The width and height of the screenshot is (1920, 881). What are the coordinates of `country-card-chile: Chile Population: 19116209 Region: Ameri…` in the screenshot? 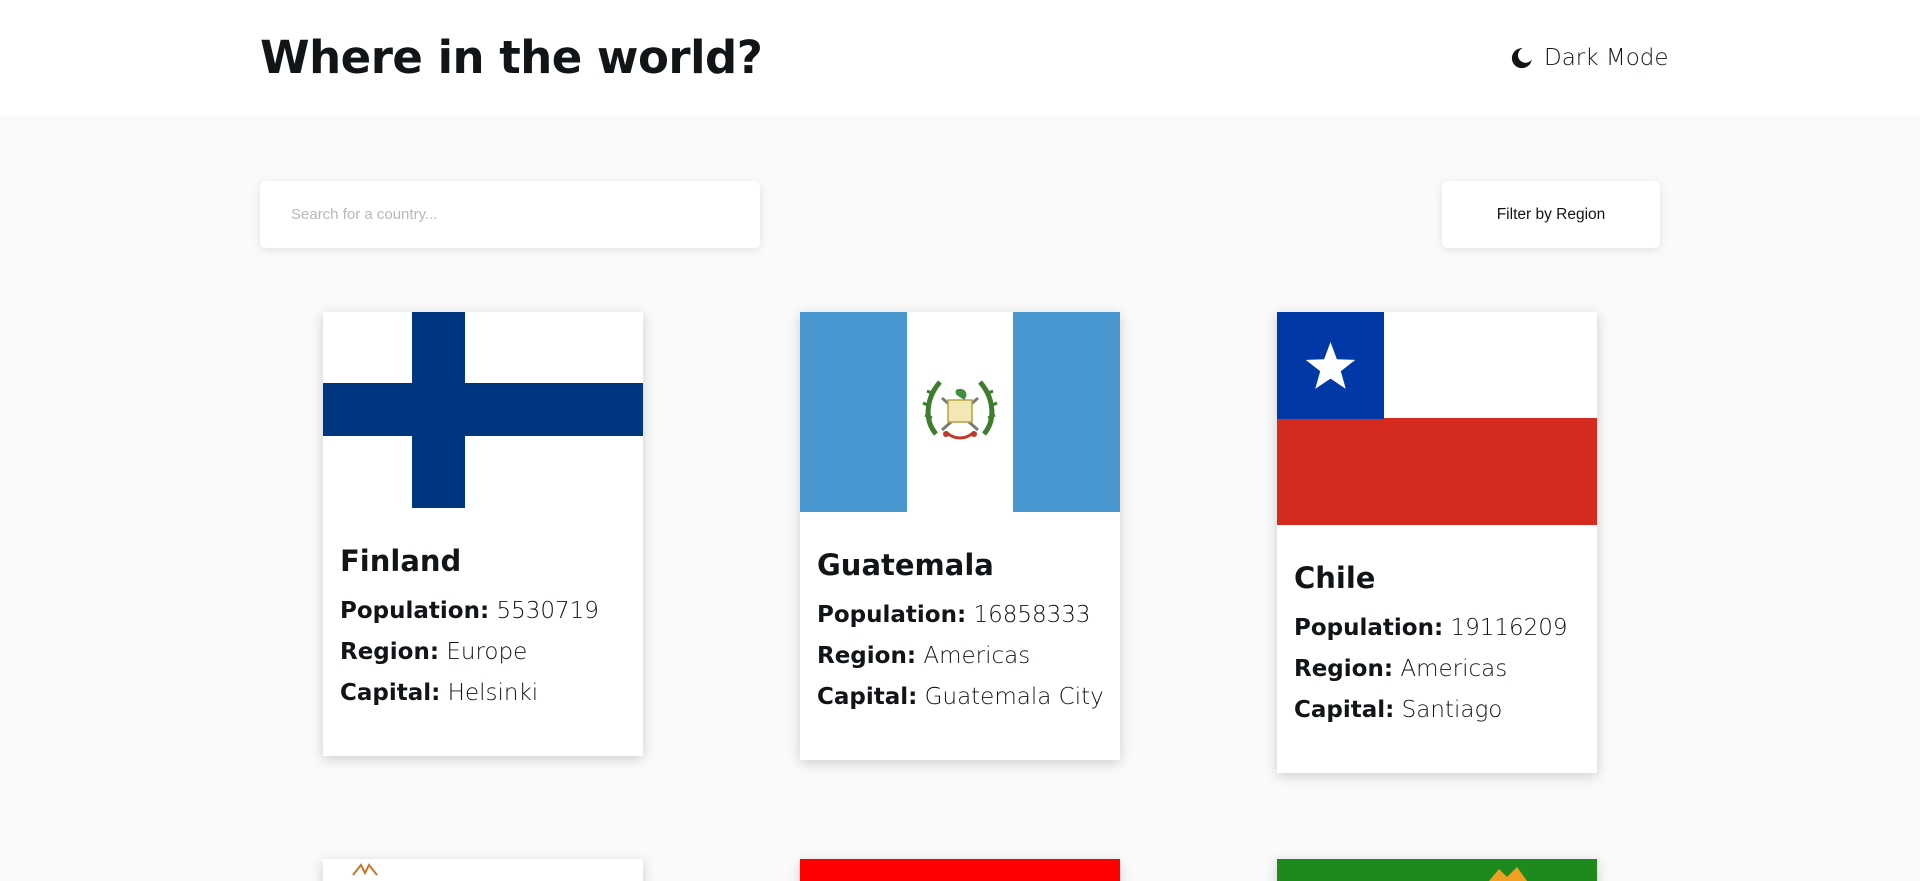 It's located at (1437, 542).